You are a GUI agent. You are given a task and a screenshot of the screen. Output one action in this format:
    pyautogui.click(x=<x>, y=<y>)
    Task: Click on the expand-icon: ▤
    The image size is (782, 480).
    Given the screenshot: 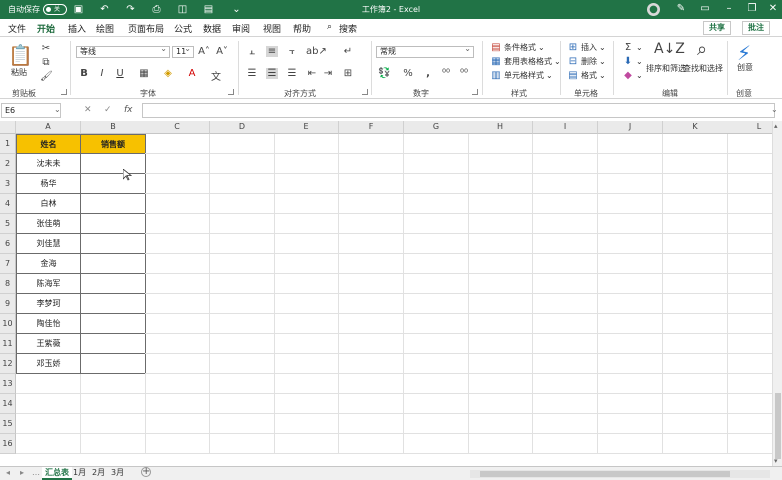 What is the action you would take?
    pyautogui.click(x=208, y=9)
    